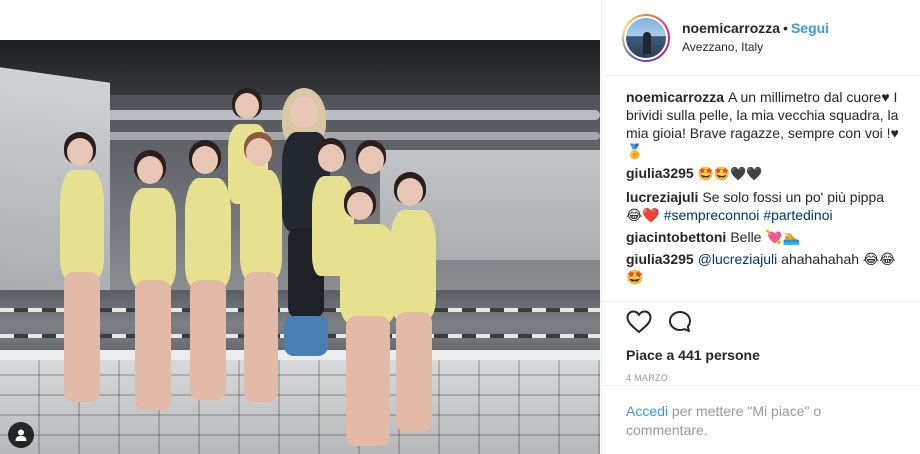  Describe the element at coordinates (647, 378) in the screenshot. I see `post-date: 4 MARZO` at that location.